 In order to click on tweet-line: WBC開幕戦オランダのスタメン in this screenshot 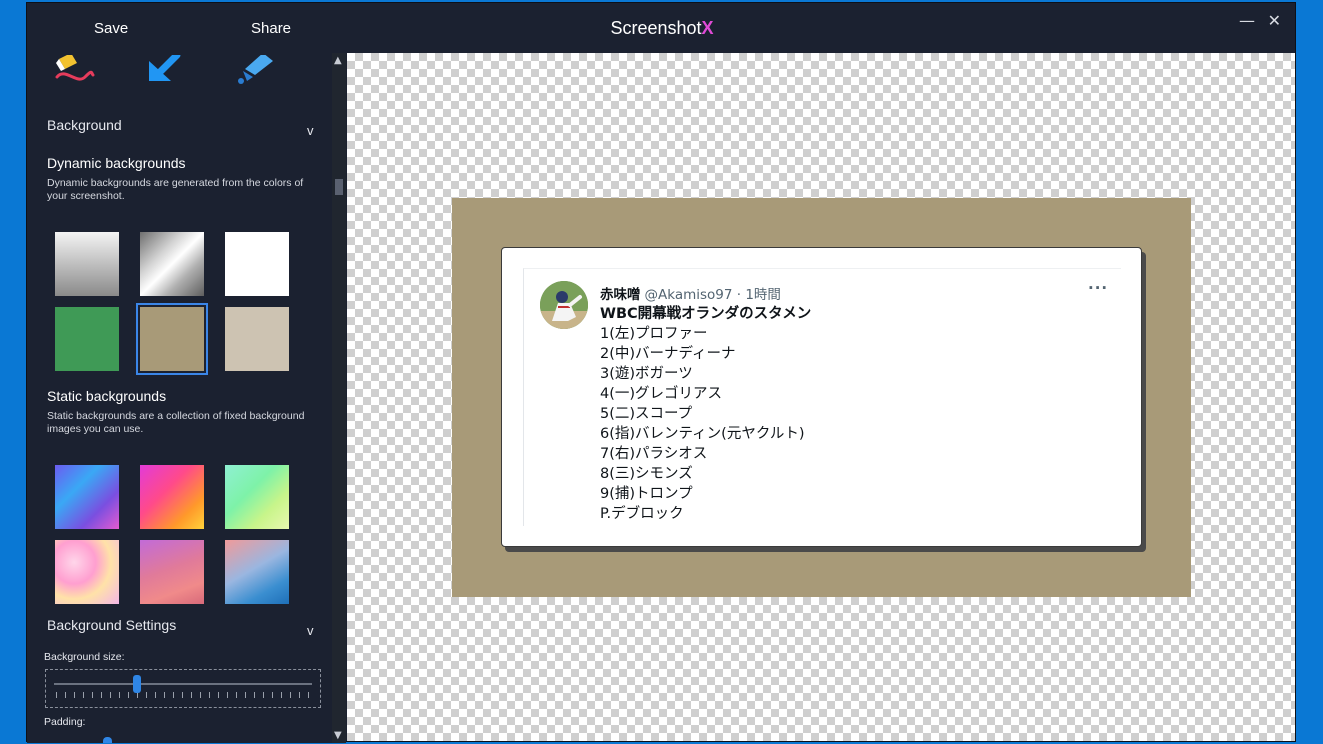, I will do `click(706, 314)`.